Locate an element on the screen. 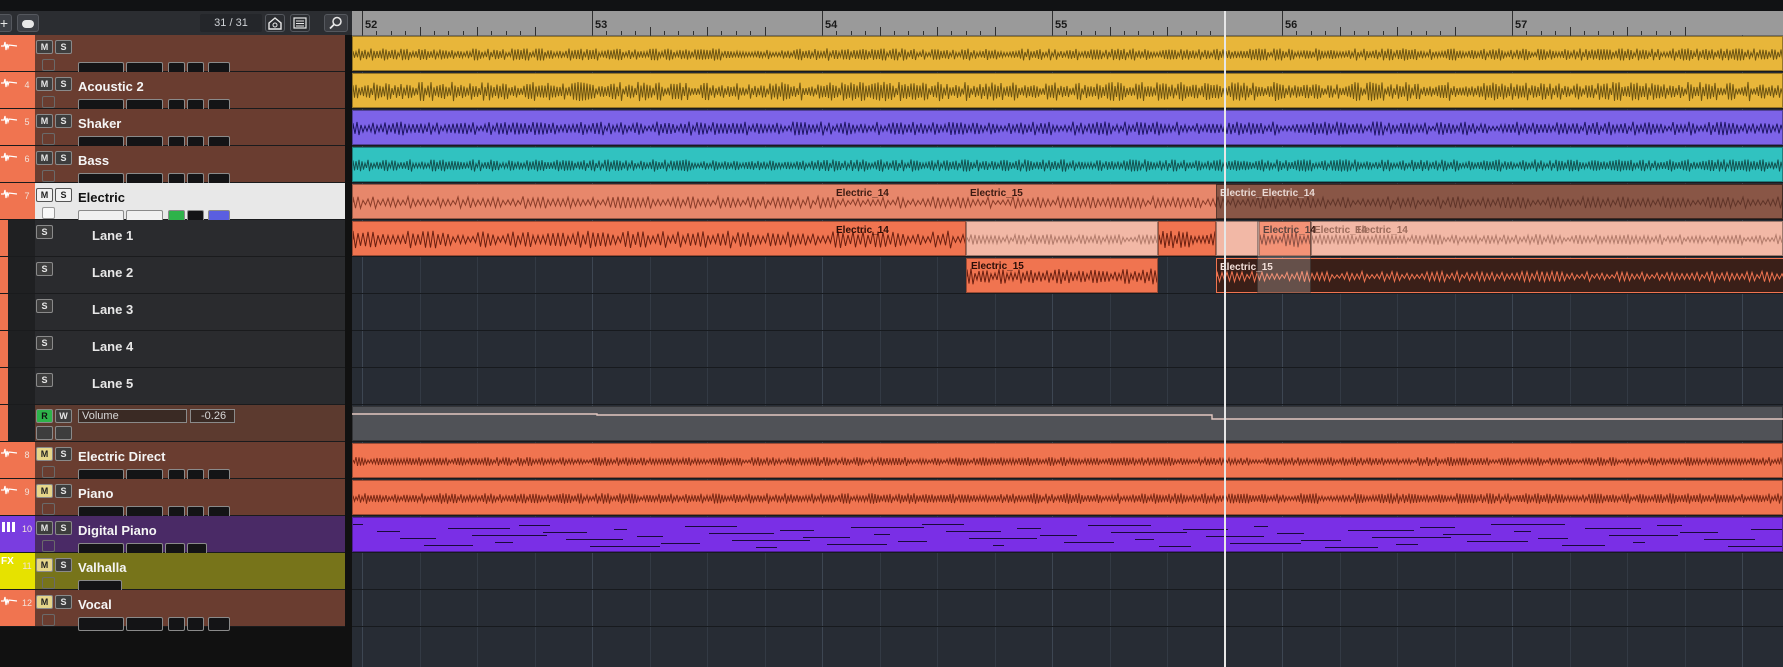 Image resolution: width=1783 pixels, height=667 pixels. bar-tick is located at coordinates (822, 23).